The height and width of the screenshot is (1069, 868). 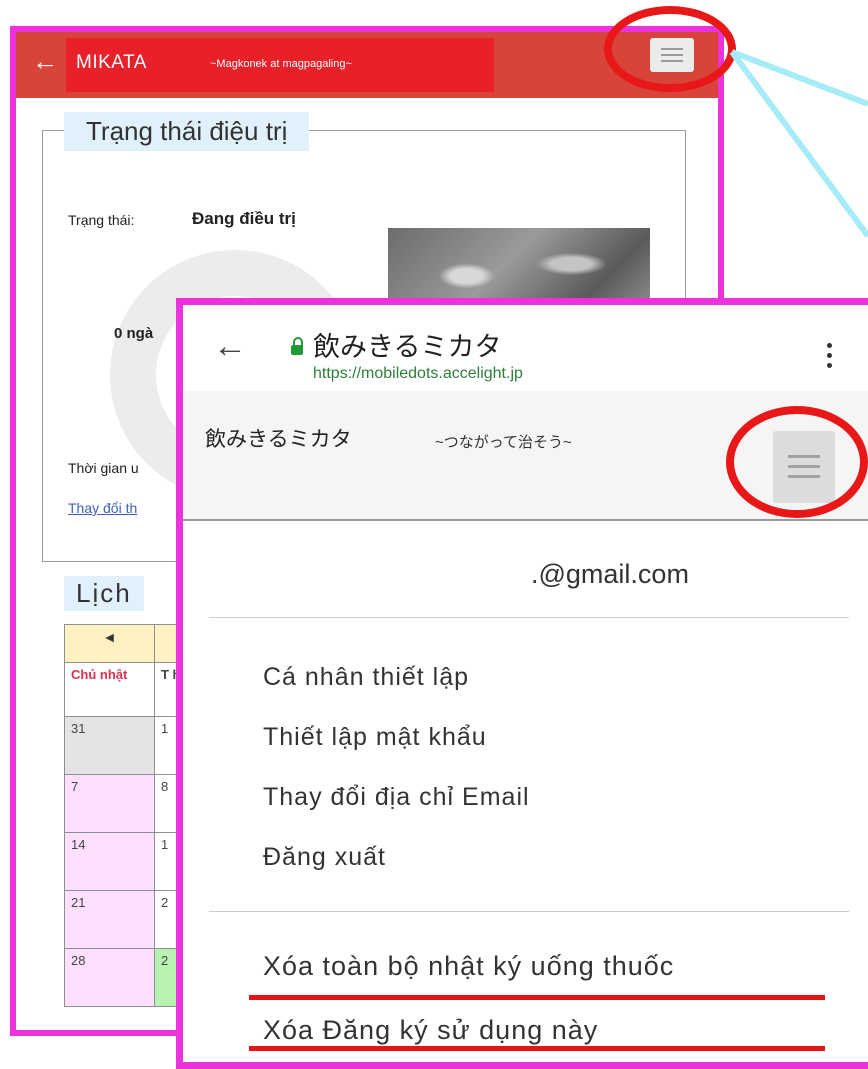 What do you see at coordinates (503, 442) in the screenshot?
I see `site-subtitle: ~つながって治そう~` at bounding box center [503, 442].